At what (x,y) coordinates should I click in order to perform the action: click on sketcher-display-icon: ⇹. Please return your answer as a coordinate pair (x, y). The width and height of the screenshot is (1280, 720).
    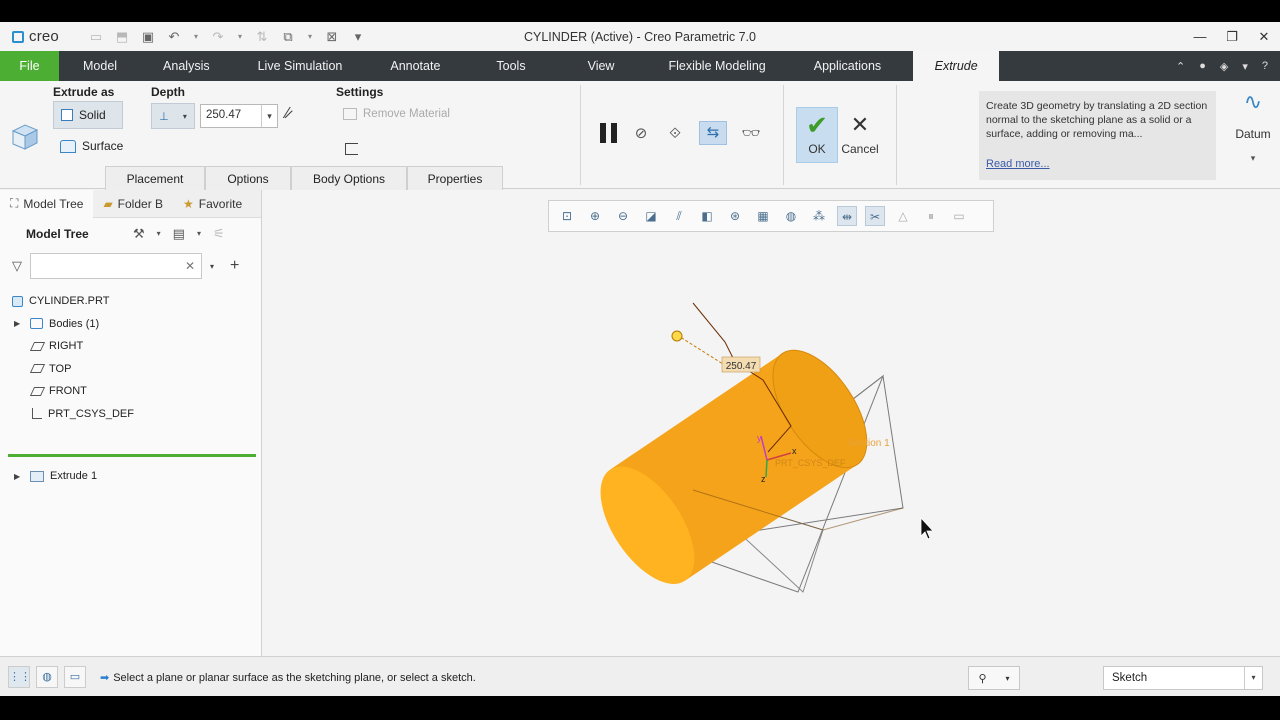
    Looking at the image, I should click on (847, 216).